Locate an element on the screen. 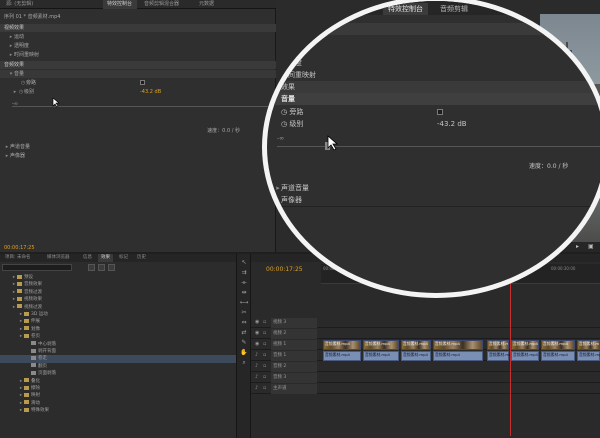  effects-tree-item: ▸ 伸展 is located at coordinates (118, 321).